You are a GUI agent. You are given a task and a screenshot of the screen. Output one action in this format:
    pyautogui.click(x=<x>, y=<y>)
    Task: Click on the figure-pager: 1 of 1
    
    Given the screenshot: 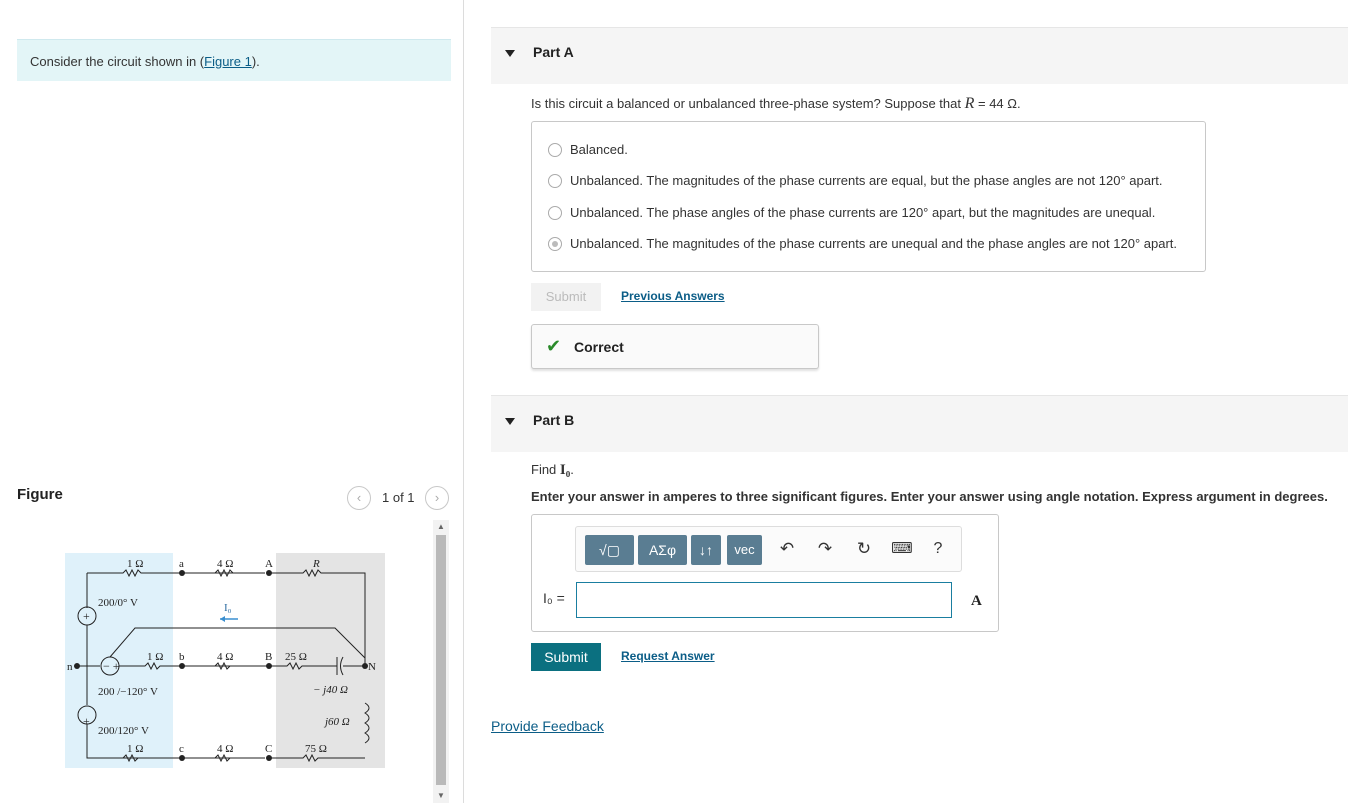 What is the action you would take?
    pyautogui.click(x=398, y=497)
    